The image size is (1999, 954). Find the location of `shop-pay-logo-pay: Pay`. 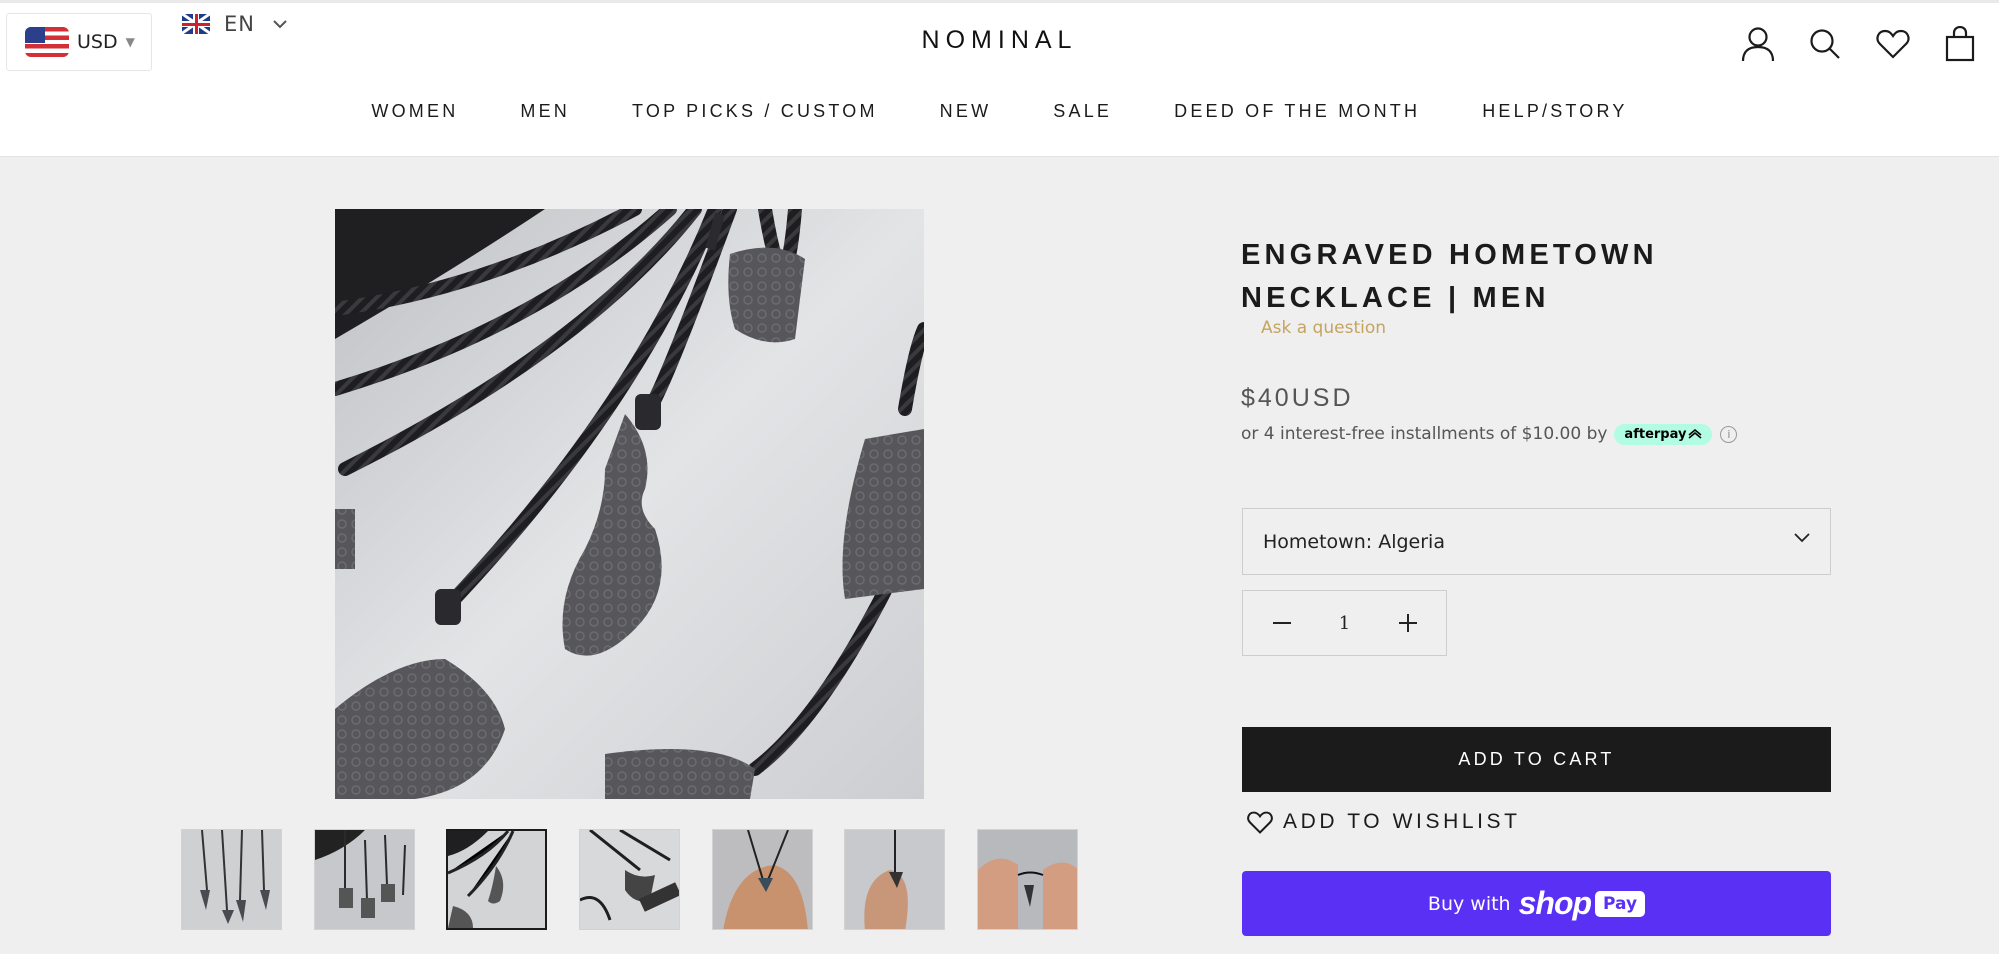

shop-pay-logo-pay: Pay is located at coordinates (1620, 903).